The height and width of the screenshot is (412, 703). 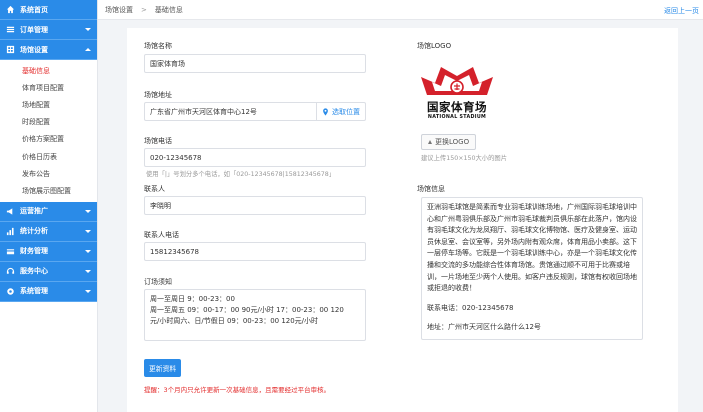 I want to click on logo-size-hint: 建议上传150×150大小的图片, so click(x=464, y=158).